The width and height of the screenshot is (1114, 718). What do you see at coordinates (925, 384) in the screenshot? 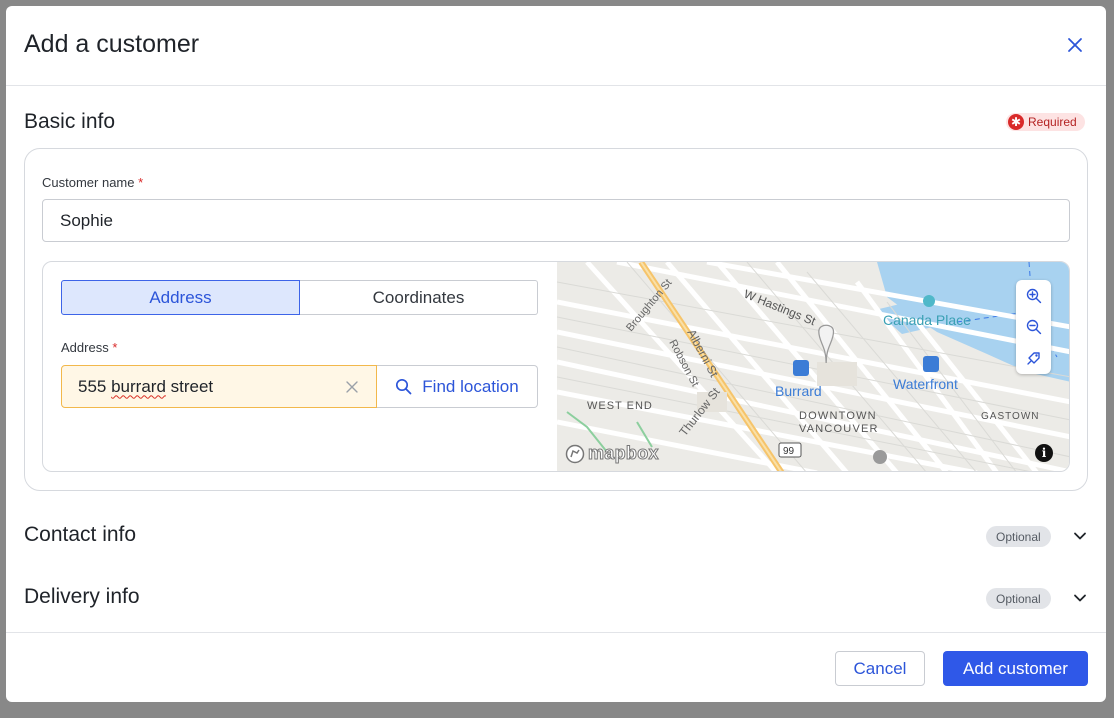
I see `map-label-waterfront: Waterfront` at bounding box center [925, 384].